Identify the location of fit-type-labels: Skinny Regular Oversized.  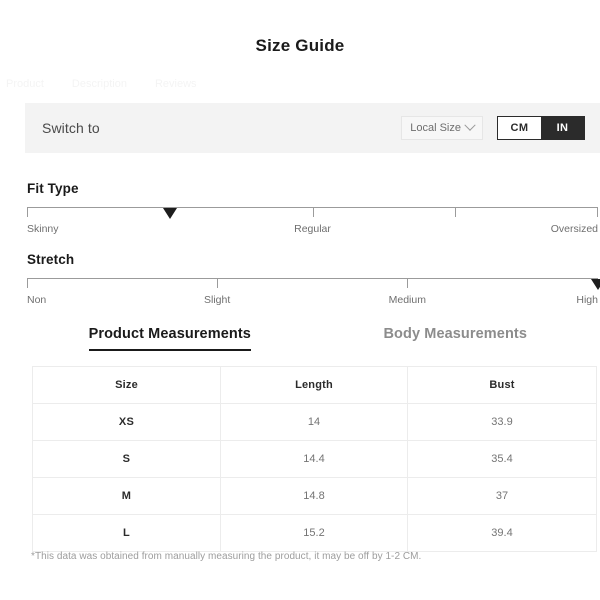
(312, 231).